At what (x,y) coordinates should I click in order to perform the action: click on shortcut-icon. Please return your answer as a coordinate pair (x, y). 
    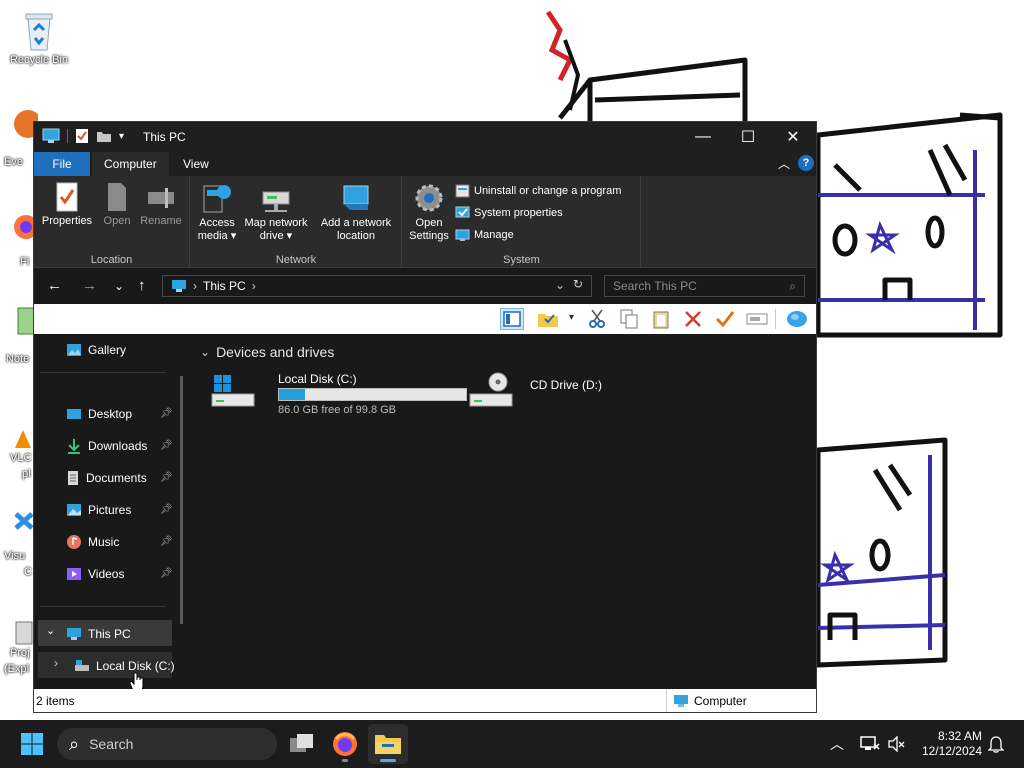
    Looking at the image, I should click on (24, 633).